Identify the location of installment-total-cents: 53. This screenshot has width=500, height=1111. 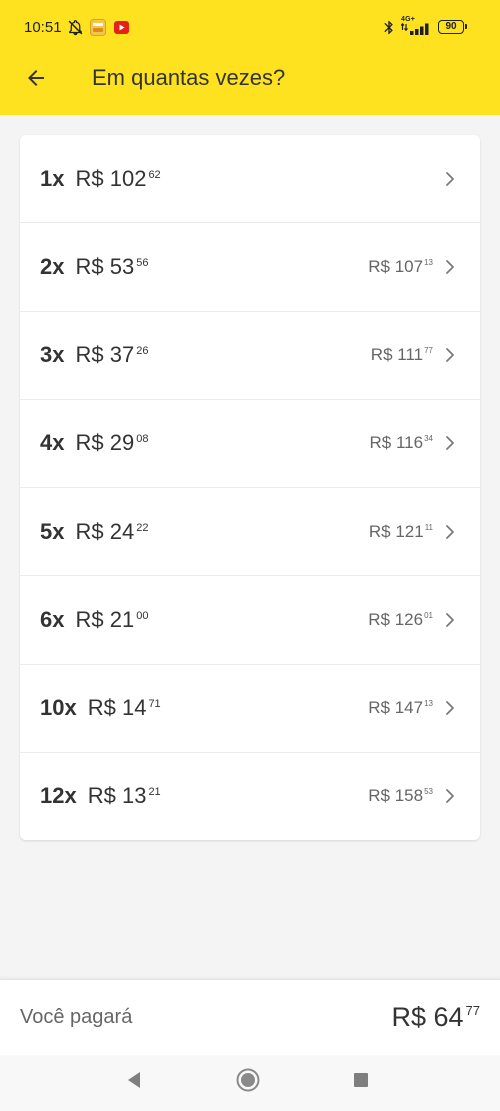
(428, 792).